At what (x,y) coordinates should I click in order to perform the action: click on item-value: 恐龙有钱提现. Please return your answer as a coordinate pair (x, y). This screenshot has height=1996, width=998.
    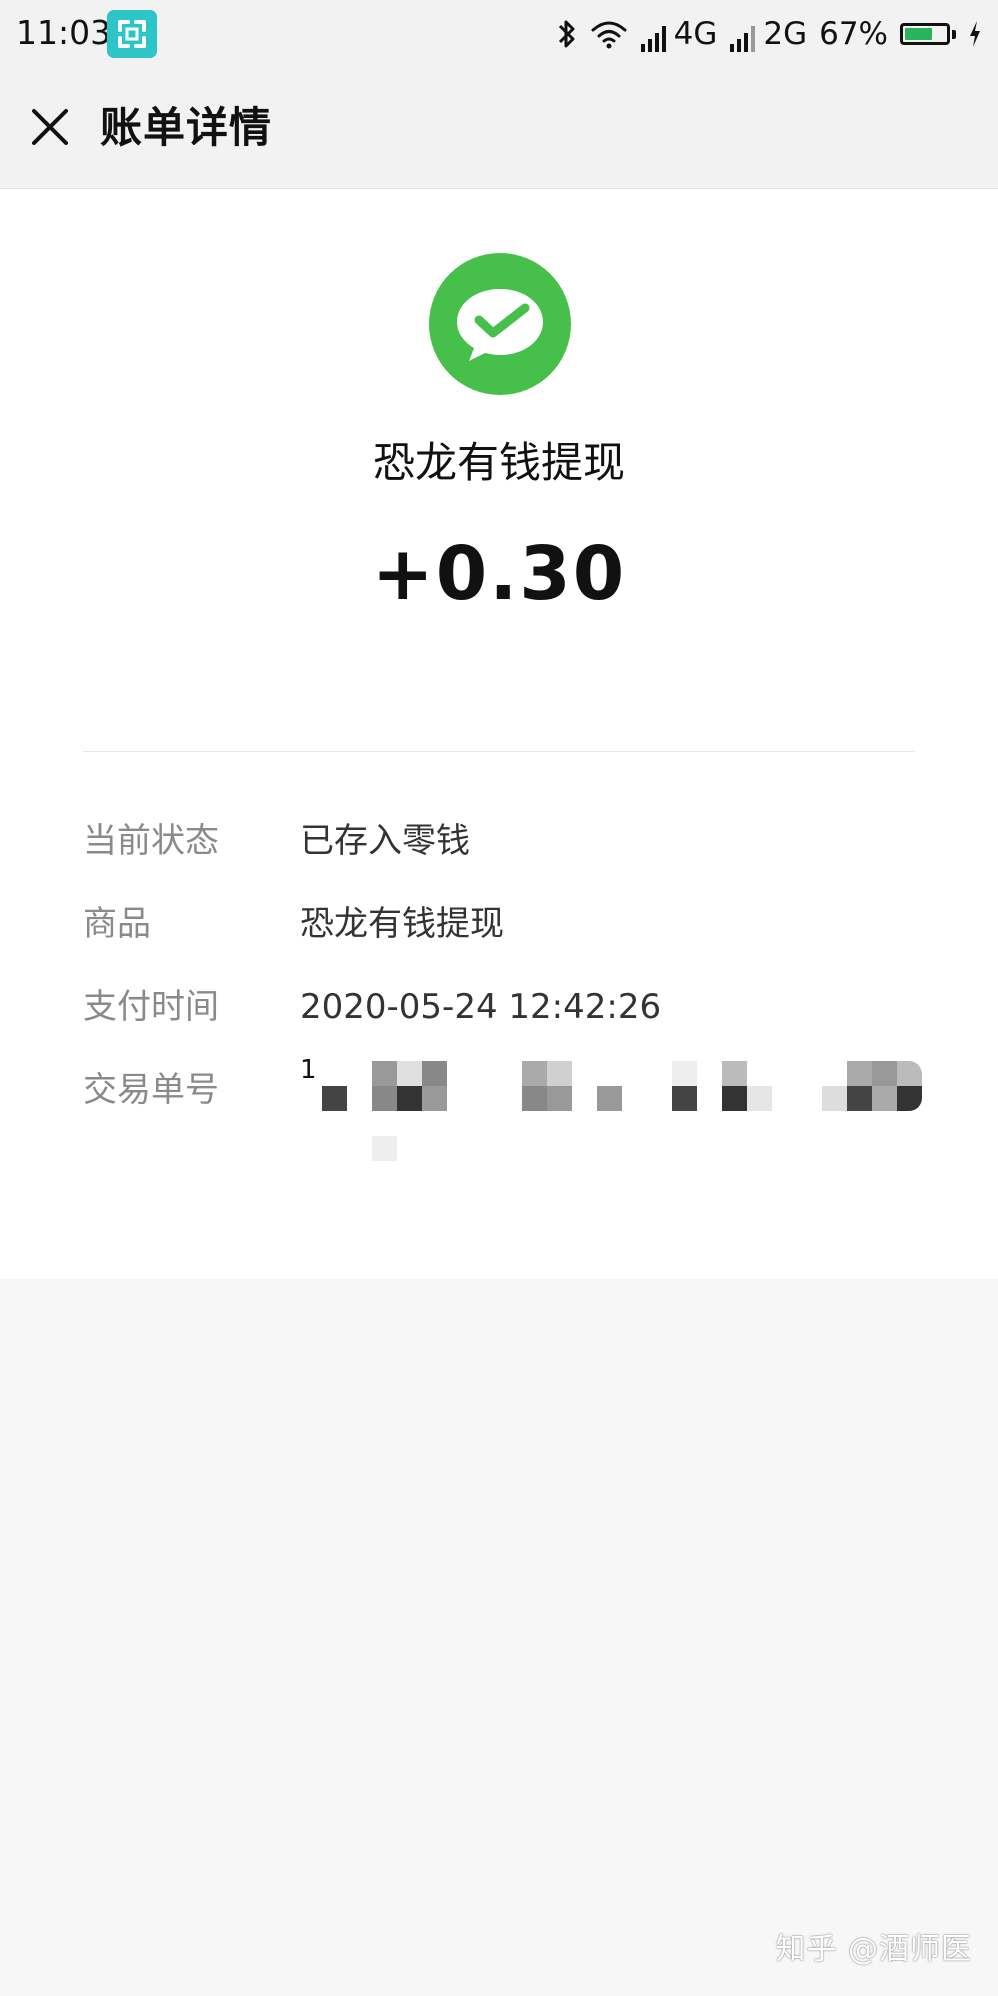
    Looking at the image, I should click on (402, 924).